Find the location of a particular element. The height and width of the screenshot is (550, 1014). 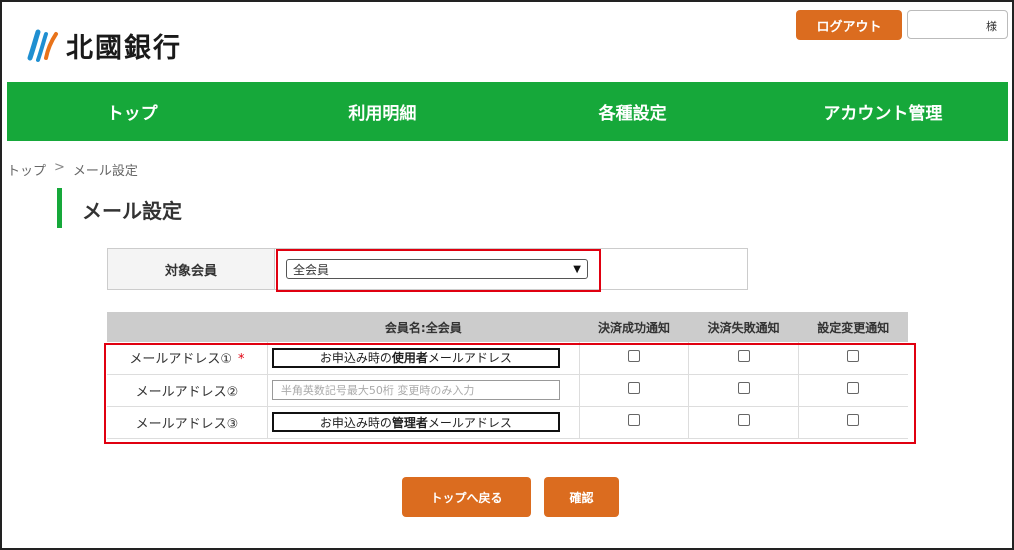

nav-item-statements: 利用明細 is located at coordinates (382, 111).